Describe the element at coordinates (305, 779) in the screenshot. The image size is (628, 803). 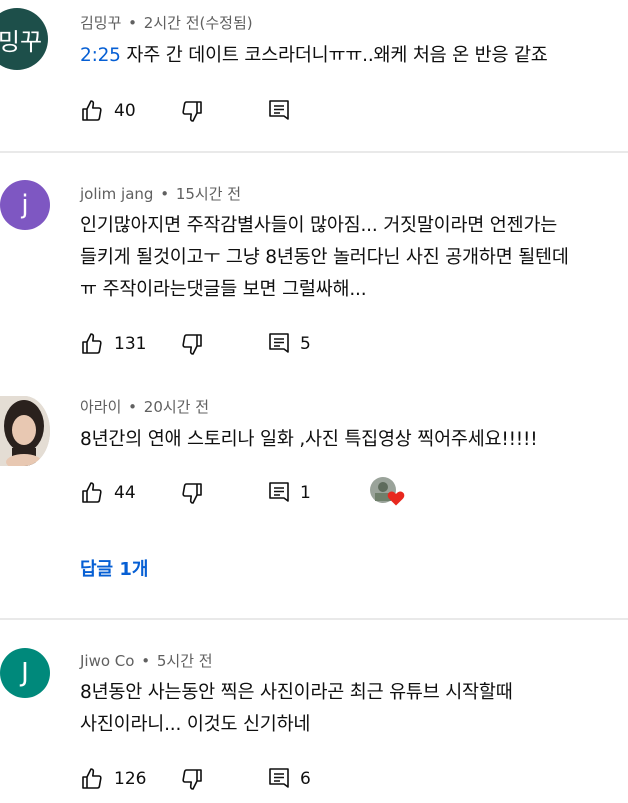
I see `reply-count: 6` at that location.